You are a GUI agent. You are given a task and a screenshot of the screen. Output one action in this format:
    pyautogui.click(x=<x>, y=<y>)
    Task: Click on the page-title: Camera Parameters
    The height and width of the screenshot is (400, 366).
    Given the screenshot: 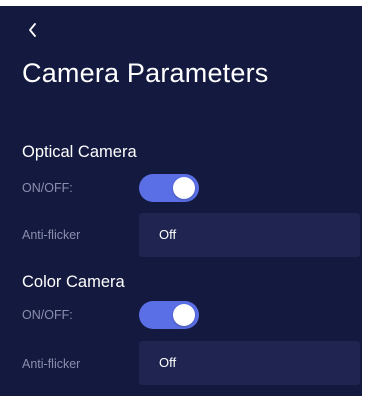 What is the action you would take?
    pyautogui.click(x=145, y=73)
    